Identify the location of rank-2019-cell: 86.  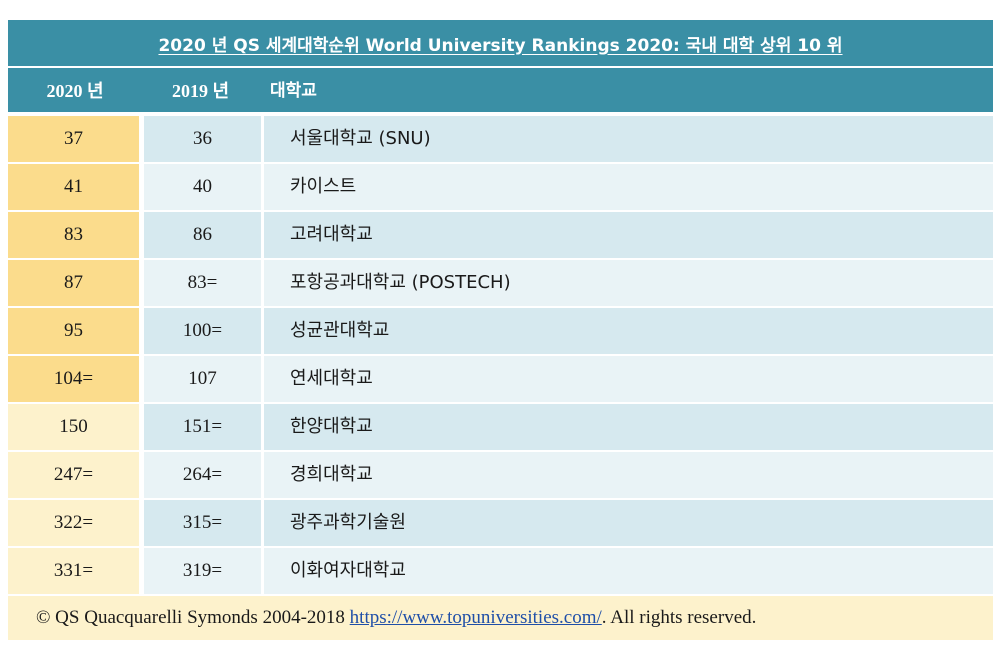
(202, 235).